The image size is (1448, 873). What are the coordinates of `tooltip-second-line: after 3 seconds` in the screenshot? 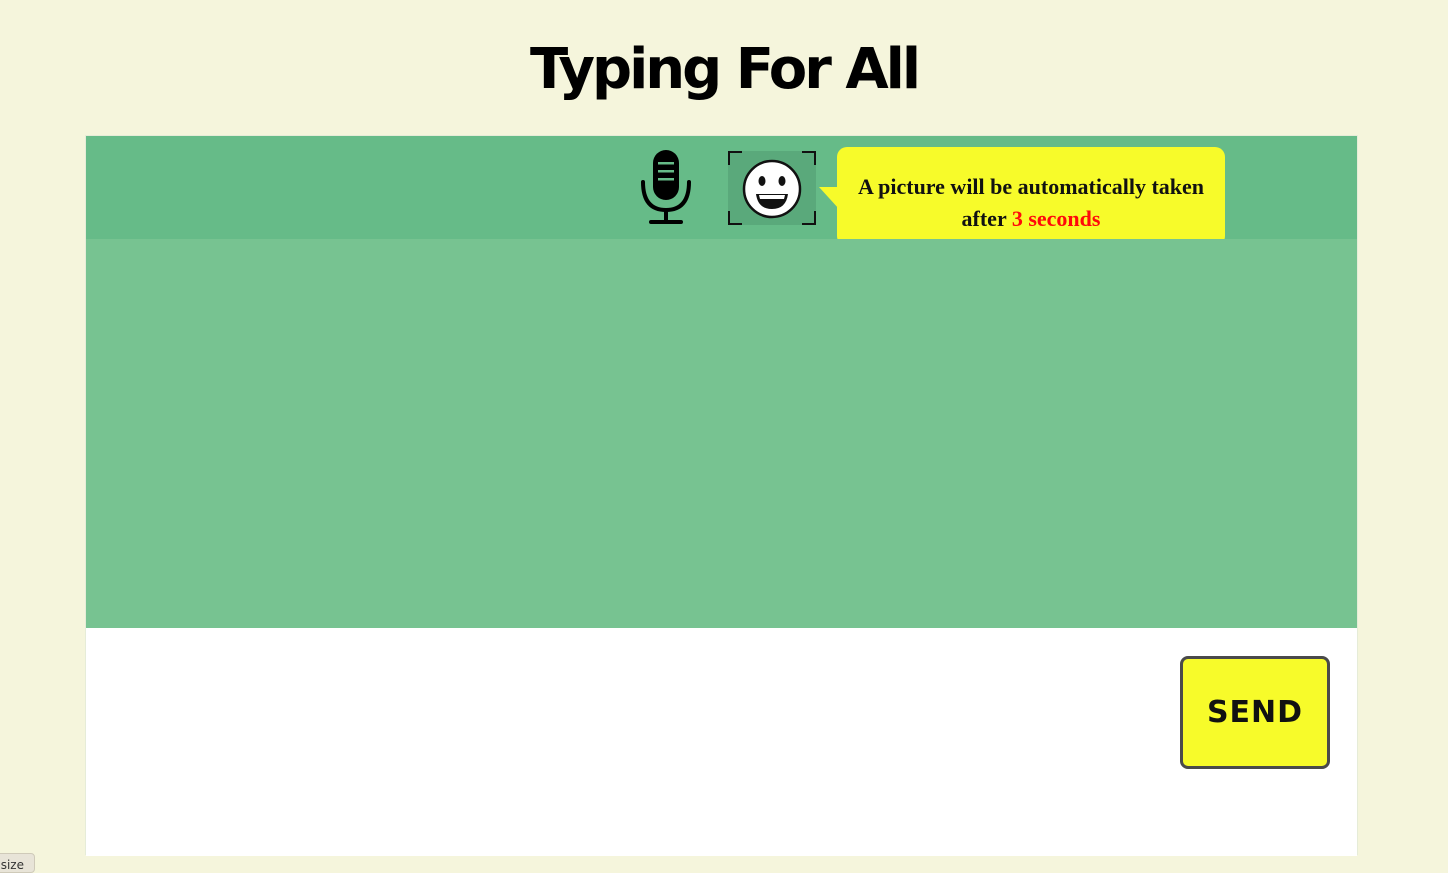 It's located at (1031, 219).